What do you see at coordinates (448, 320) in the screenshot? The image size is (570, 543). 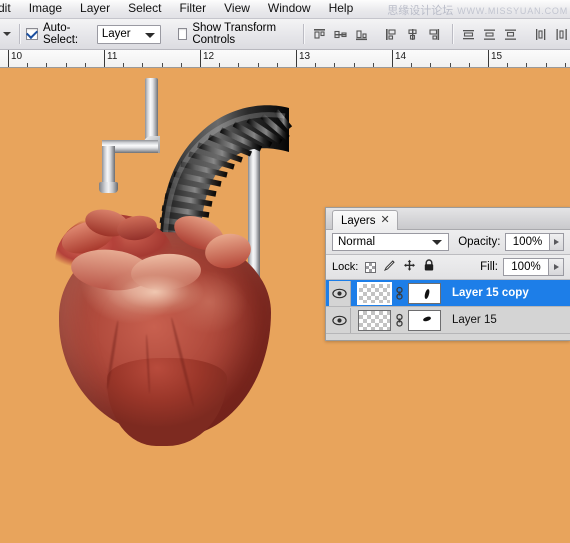 I see `layer-row: Layer 15` at bounding box center [448, 320].